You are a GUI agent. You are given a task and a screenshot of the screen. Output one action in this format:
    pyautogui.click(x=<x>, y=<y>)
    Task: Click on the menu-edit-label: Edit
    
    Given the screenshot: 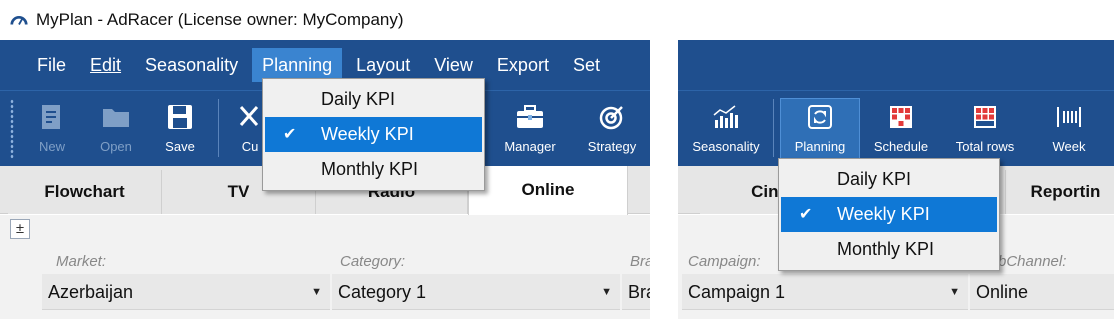 What is the action you would take?
    pyautogui.click(x=106, y=65)
    